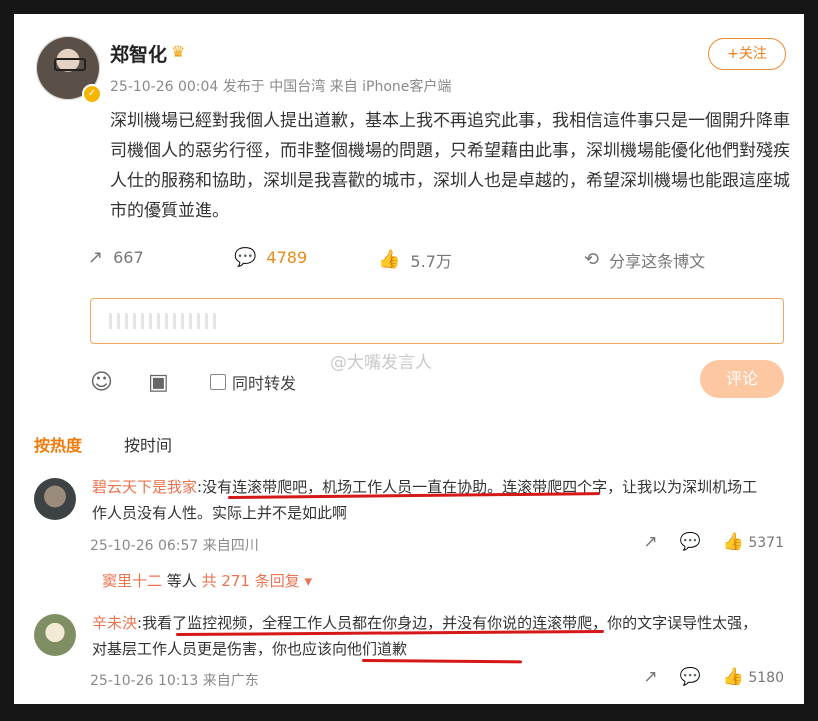 The width and height of the screenshot is (818, 721). I want to click on comment-toolbar: ☺ ▣ 同时转发 评论, so click(437, 380).